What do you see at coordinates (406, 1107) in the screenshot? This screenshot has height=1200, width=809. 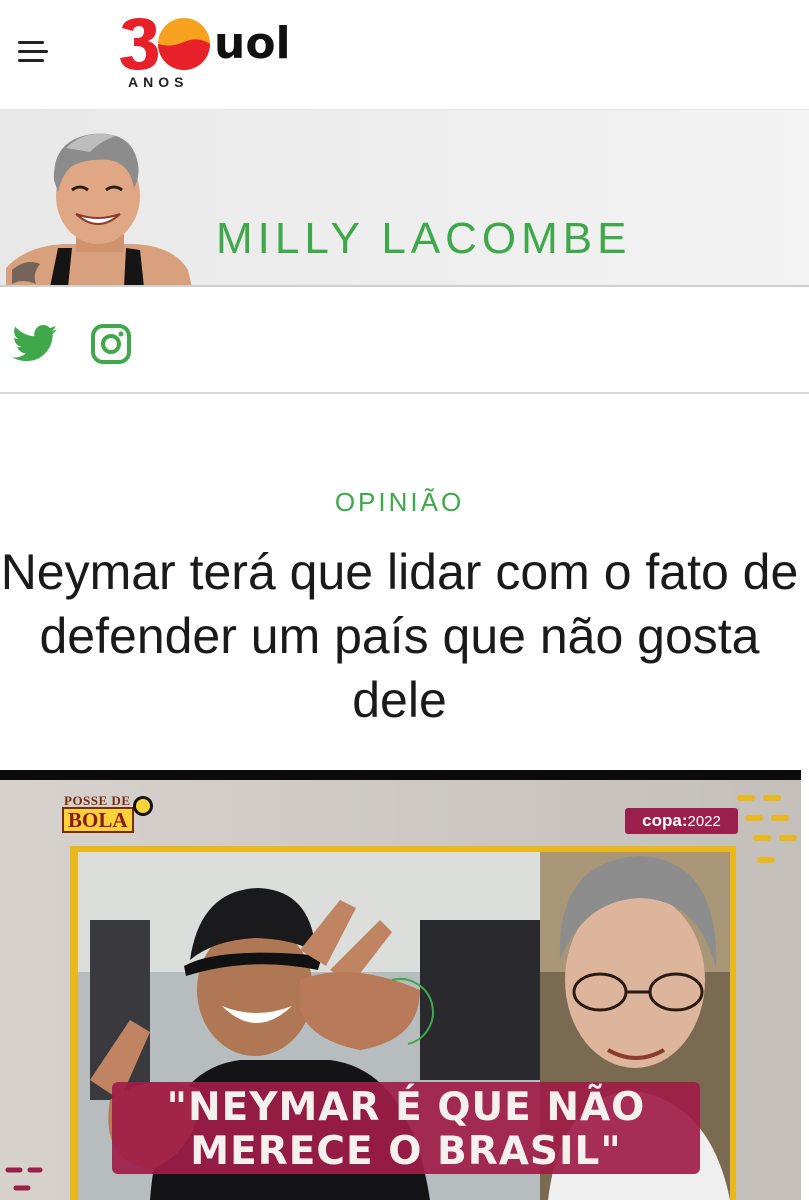 I see `quote-line-1: "NEYMAR É QUE NÃO` at bounding box center [406, 1107].